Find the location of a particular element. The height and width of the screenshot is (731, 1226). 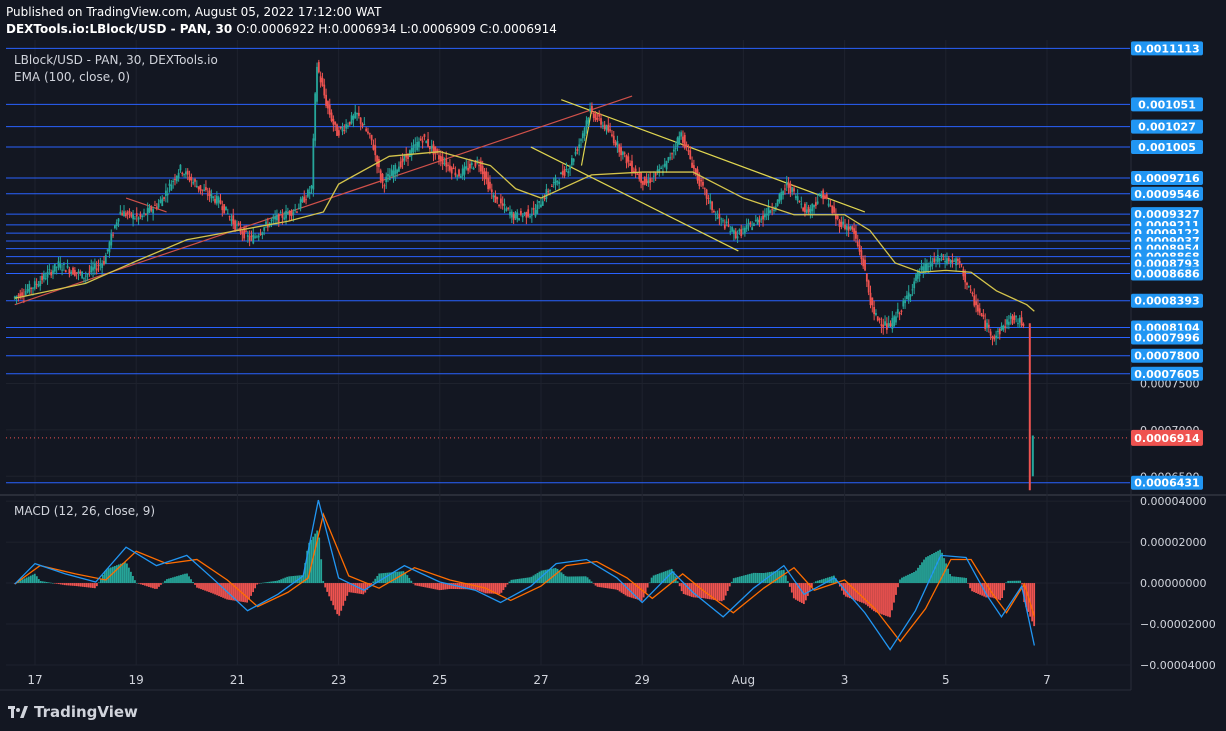

macd-tick-label: 0.00002000 is located at coordinates (1173, 542).